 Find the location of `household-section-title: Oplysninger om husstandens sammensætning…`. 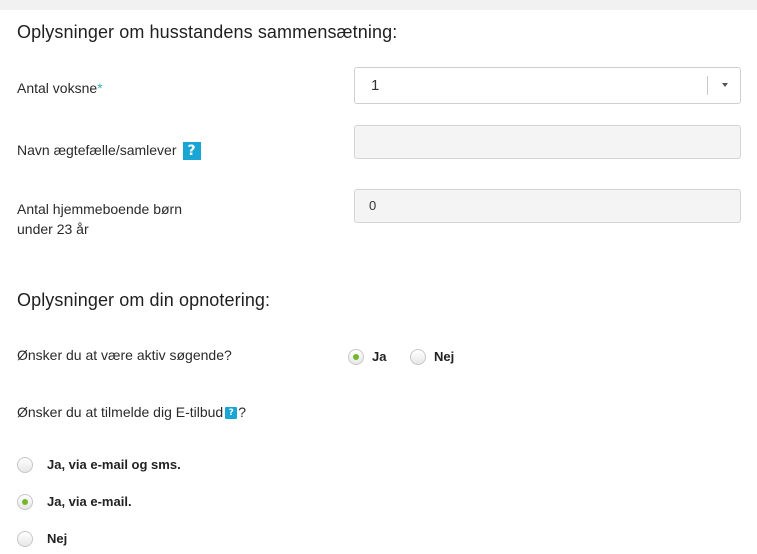

household-section-title: Oplysninger om husstandens sammensætning… is located at coordinates (207, 32).